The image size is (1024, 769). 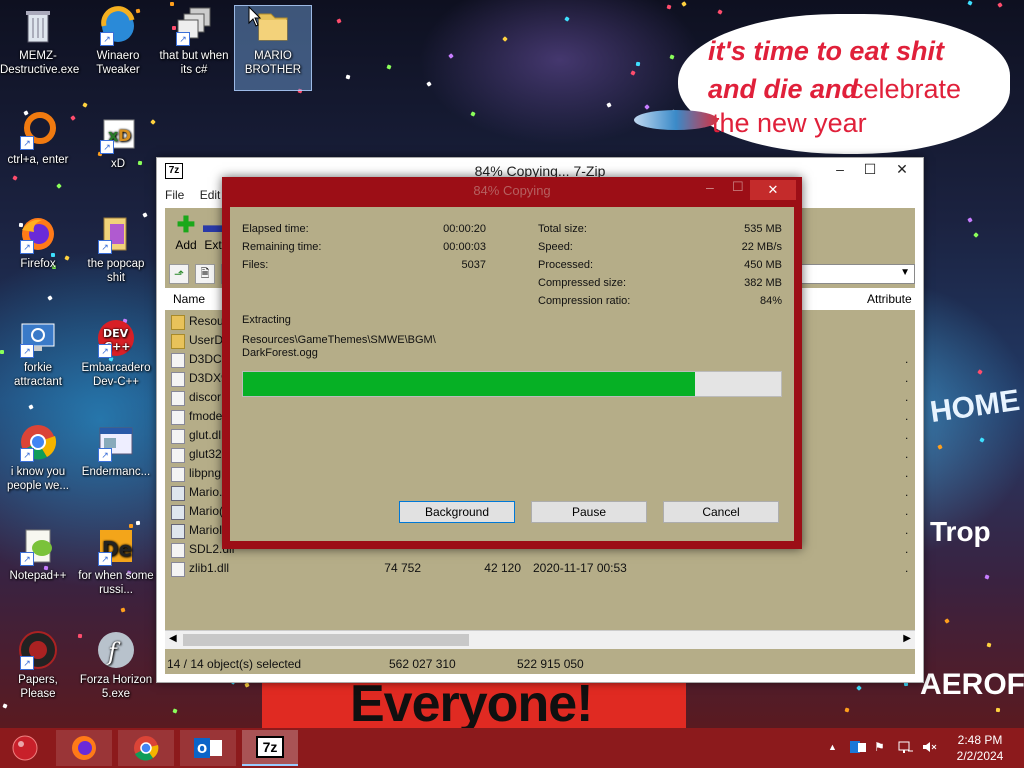 What do you see at coordinates (186, 245) in the screenshot?
I see `add-button-label: Add` at bounding box center [186, 245].